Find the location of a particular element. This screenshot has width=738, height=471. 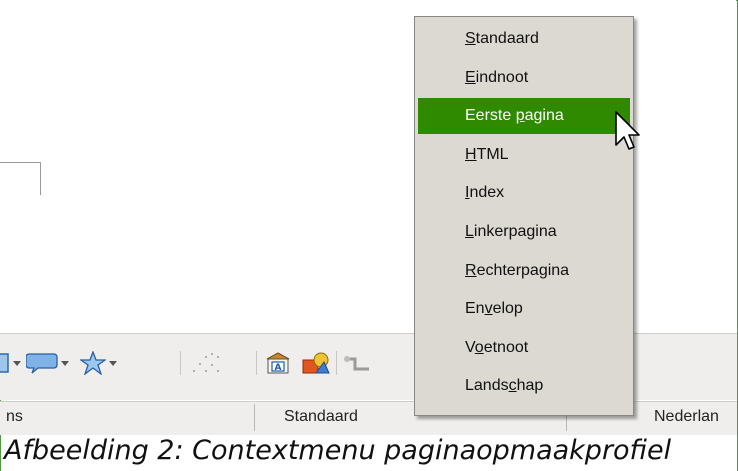

menu-item: Voetnoot is located at coordinates (524, 348).